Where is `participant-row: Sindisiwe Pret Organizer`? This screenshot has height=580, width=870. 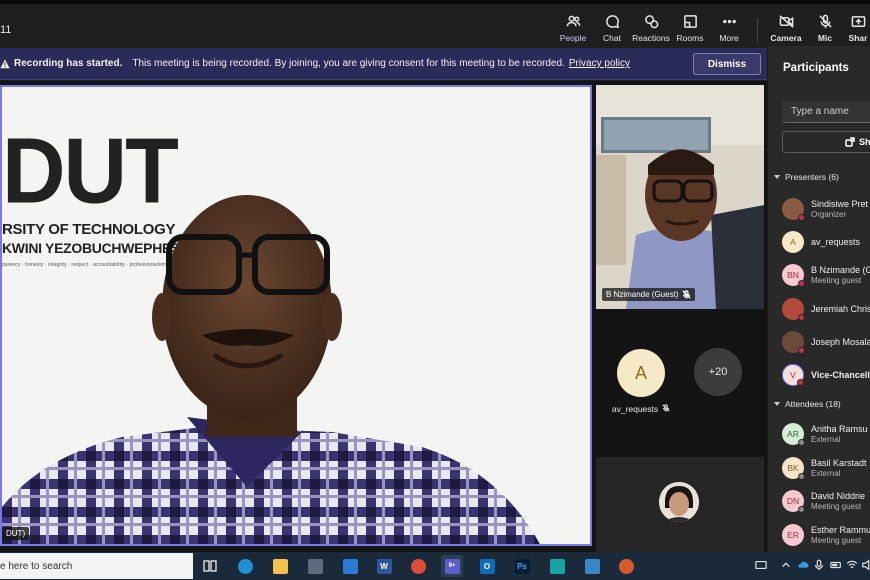 participant-row: Sindisiwe Pret Organizer is located at coordinates (826, 210).